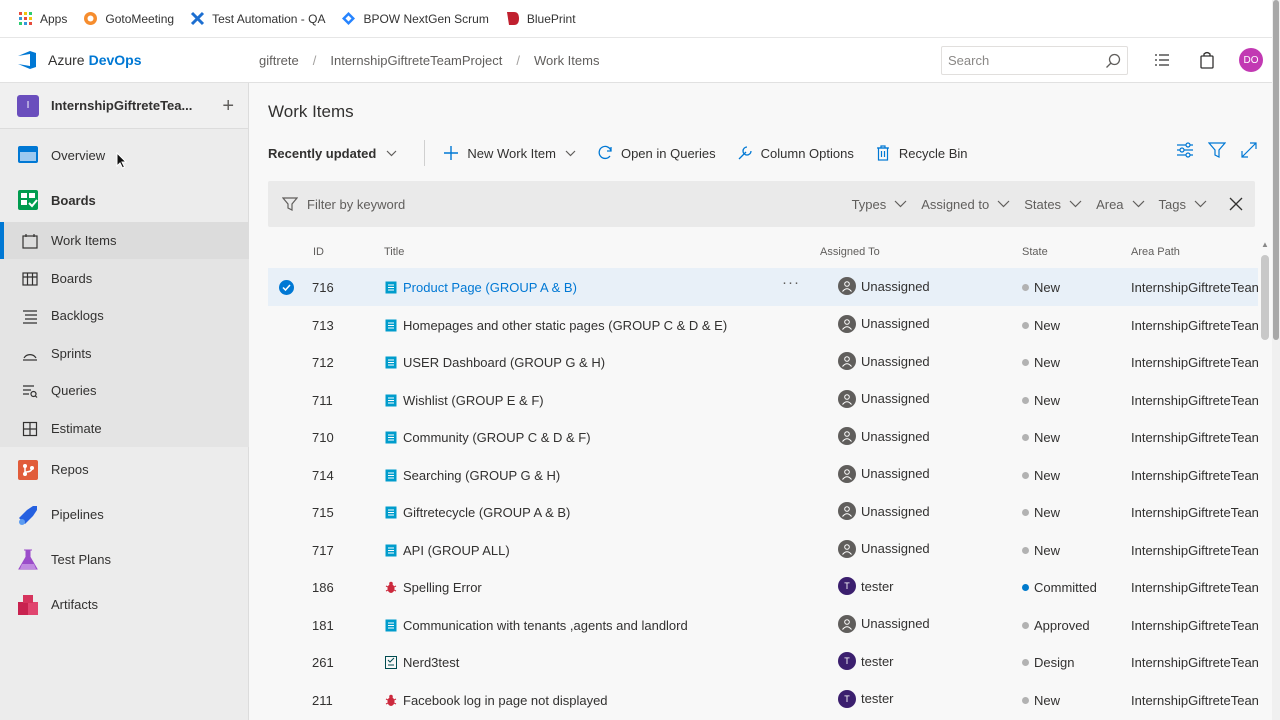  I want to click on sidebar-item-sprints: Sprints, so click(124, 353).